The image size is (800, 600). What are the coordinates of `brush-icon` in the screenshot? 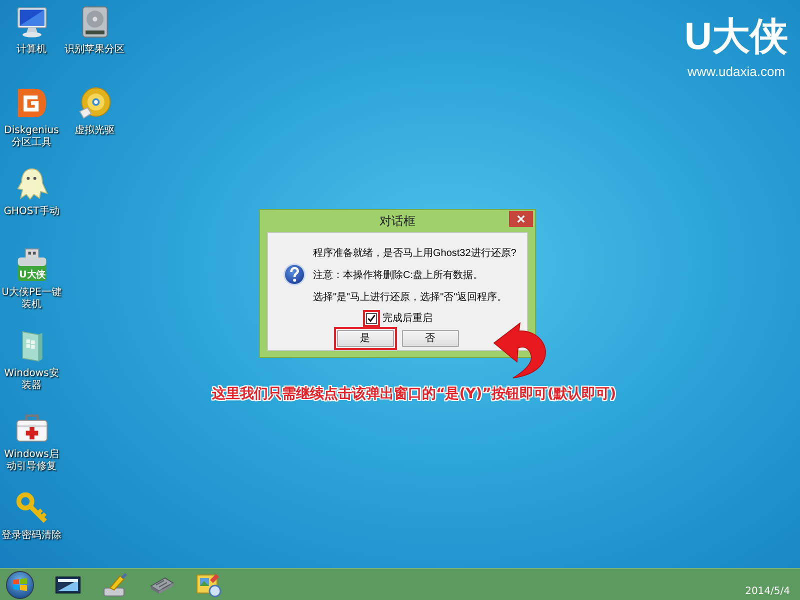 It's located at (115, 585).